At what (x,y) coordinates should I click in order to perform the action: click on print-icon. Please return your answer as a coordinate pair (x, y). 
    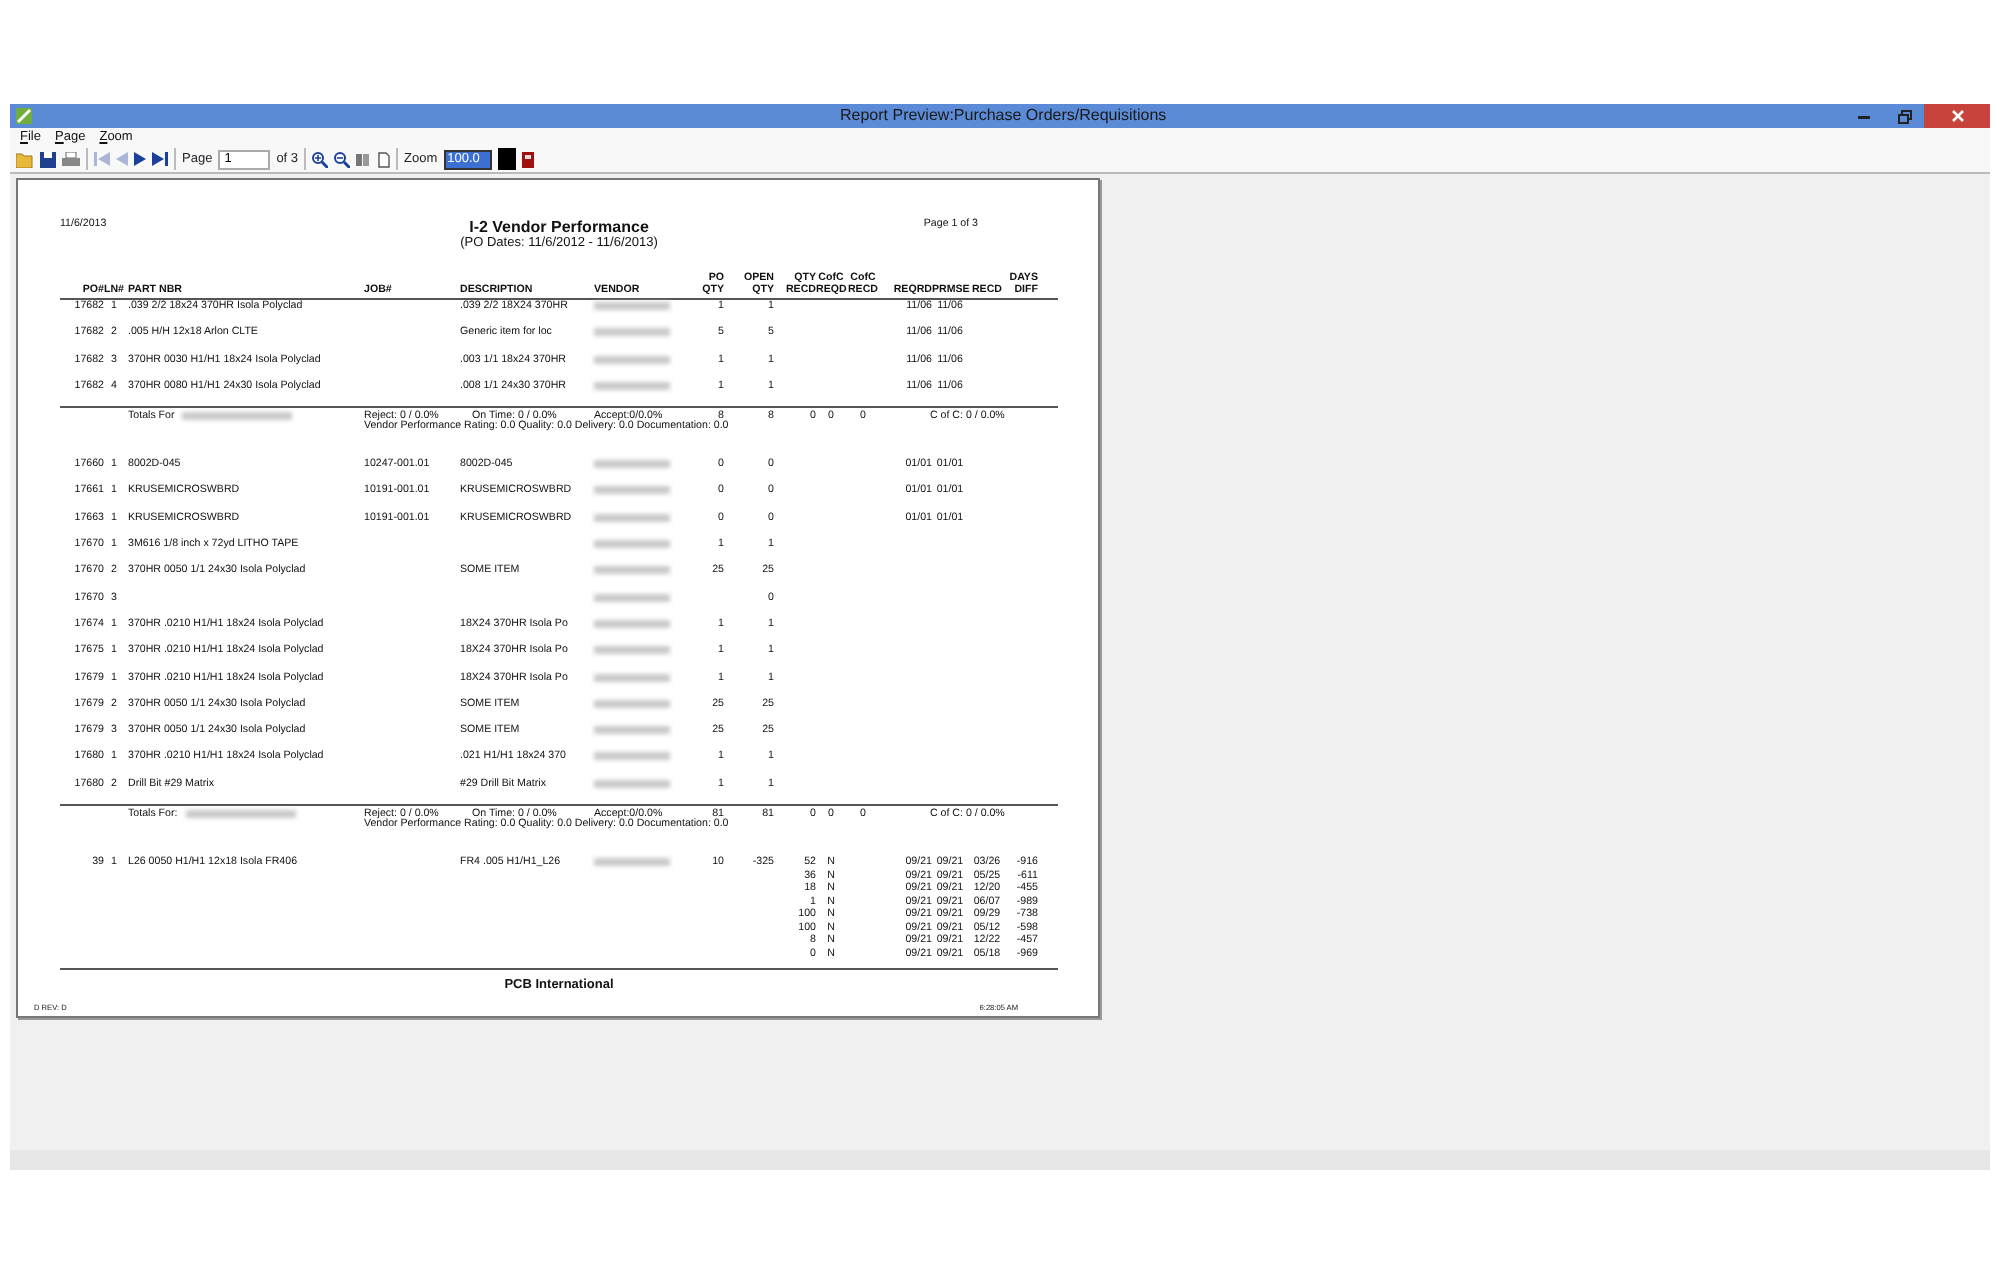
    Looking at the image, I should click on (71, 159).